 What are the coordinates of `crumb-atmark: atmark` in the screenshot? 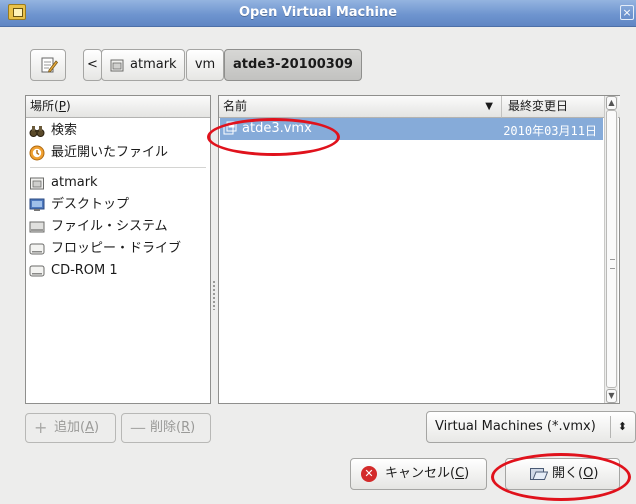 It's located at (143, 65).